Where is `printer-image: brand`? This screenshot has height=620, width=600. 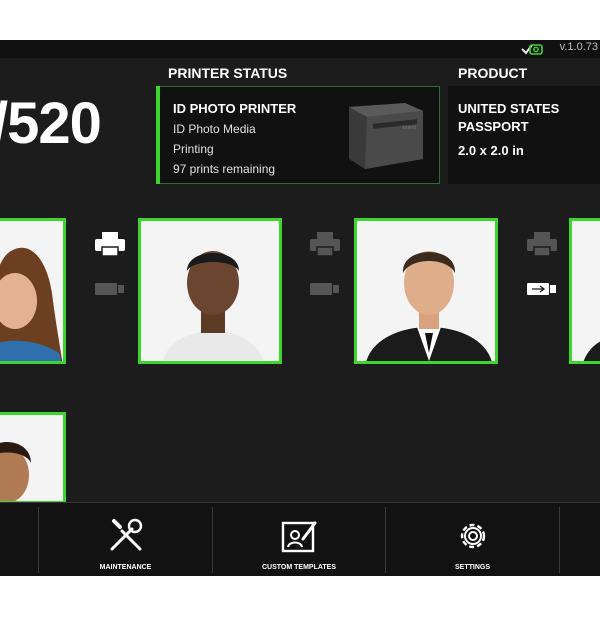
printer-image: brand is located at coordinates (386, 136).